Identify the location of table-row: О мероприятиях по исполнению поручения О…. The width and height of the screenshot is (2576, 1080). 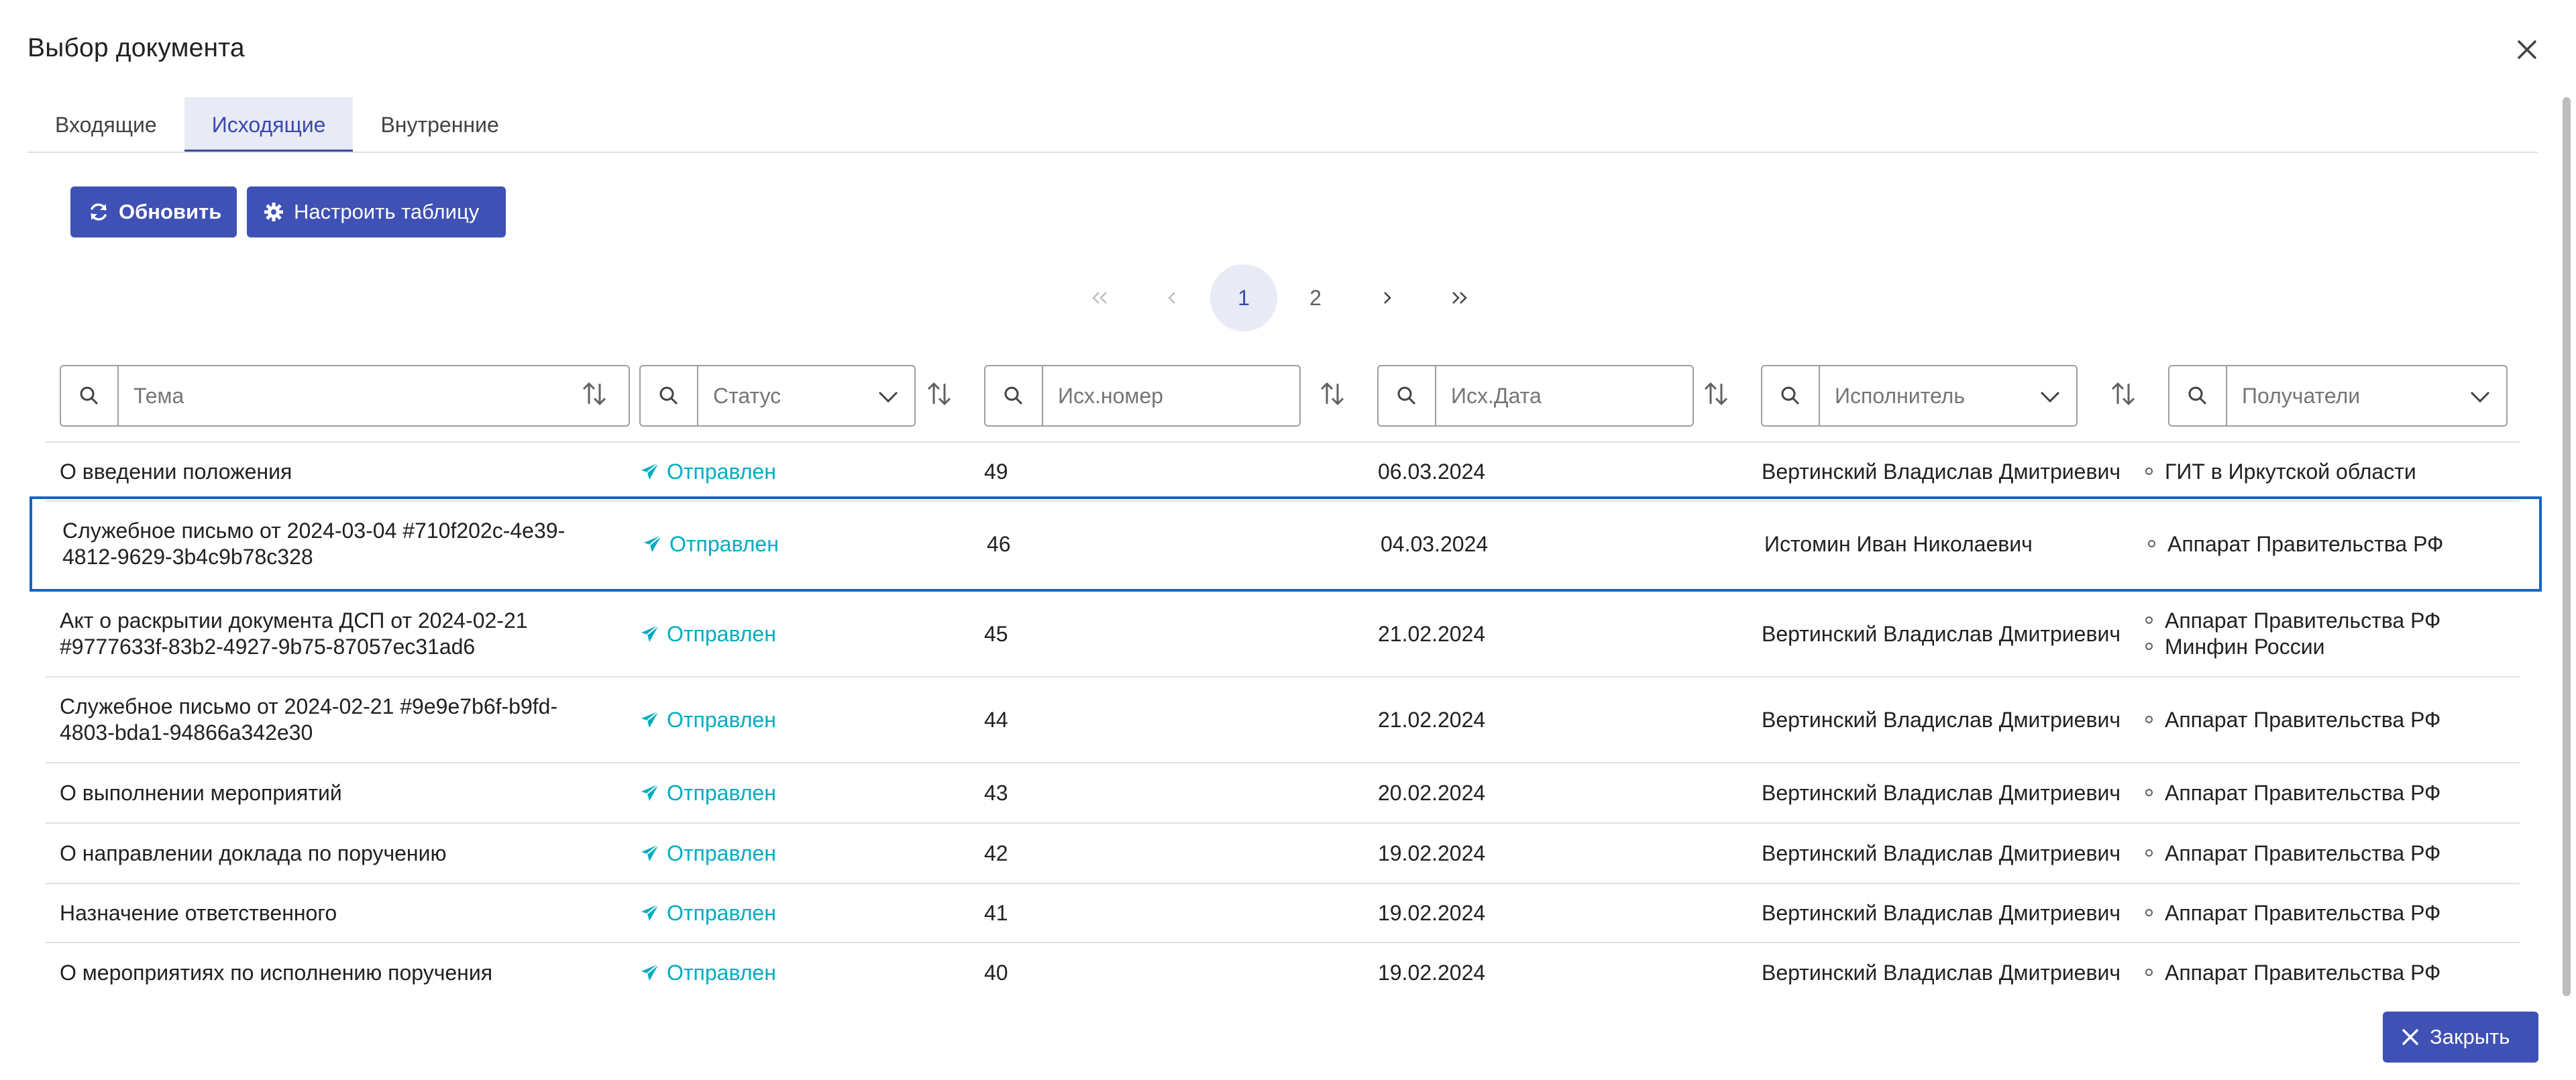
(1283, 973).